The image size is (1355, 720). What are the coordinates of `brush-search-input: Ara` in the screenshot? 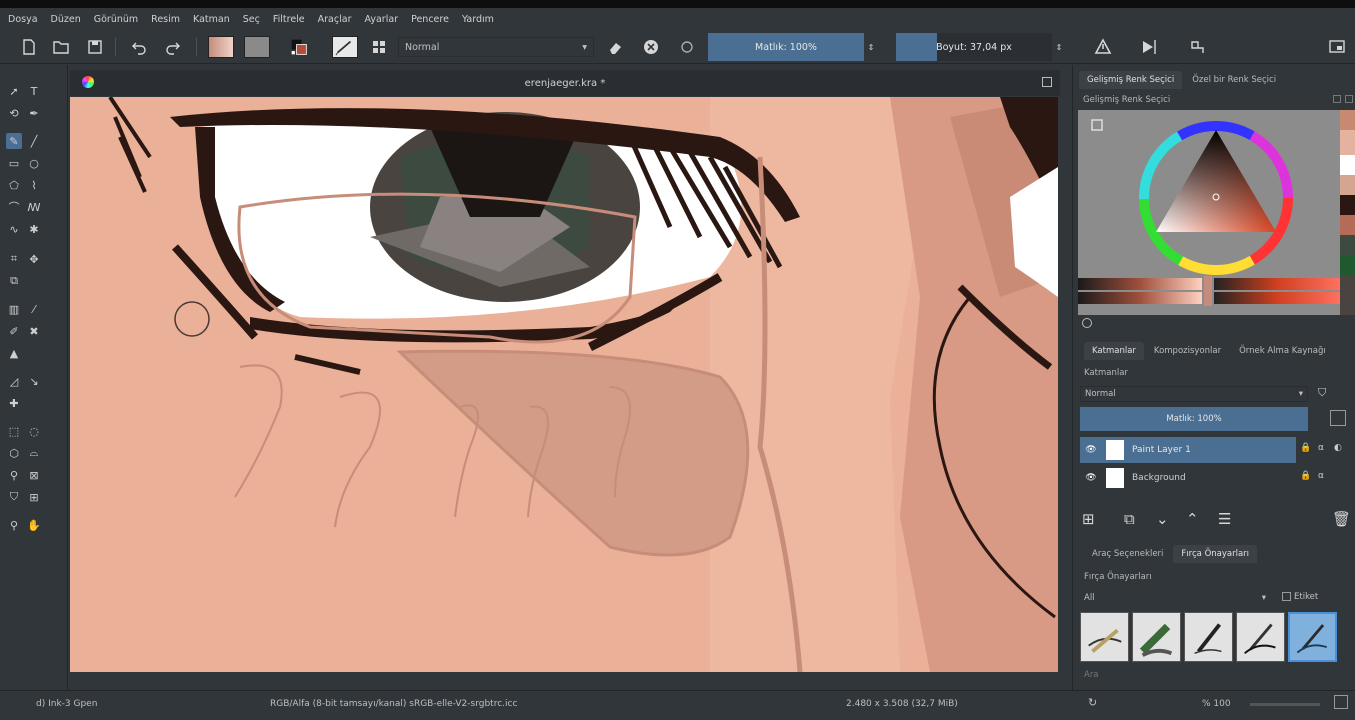 It's located at (1211, 675).